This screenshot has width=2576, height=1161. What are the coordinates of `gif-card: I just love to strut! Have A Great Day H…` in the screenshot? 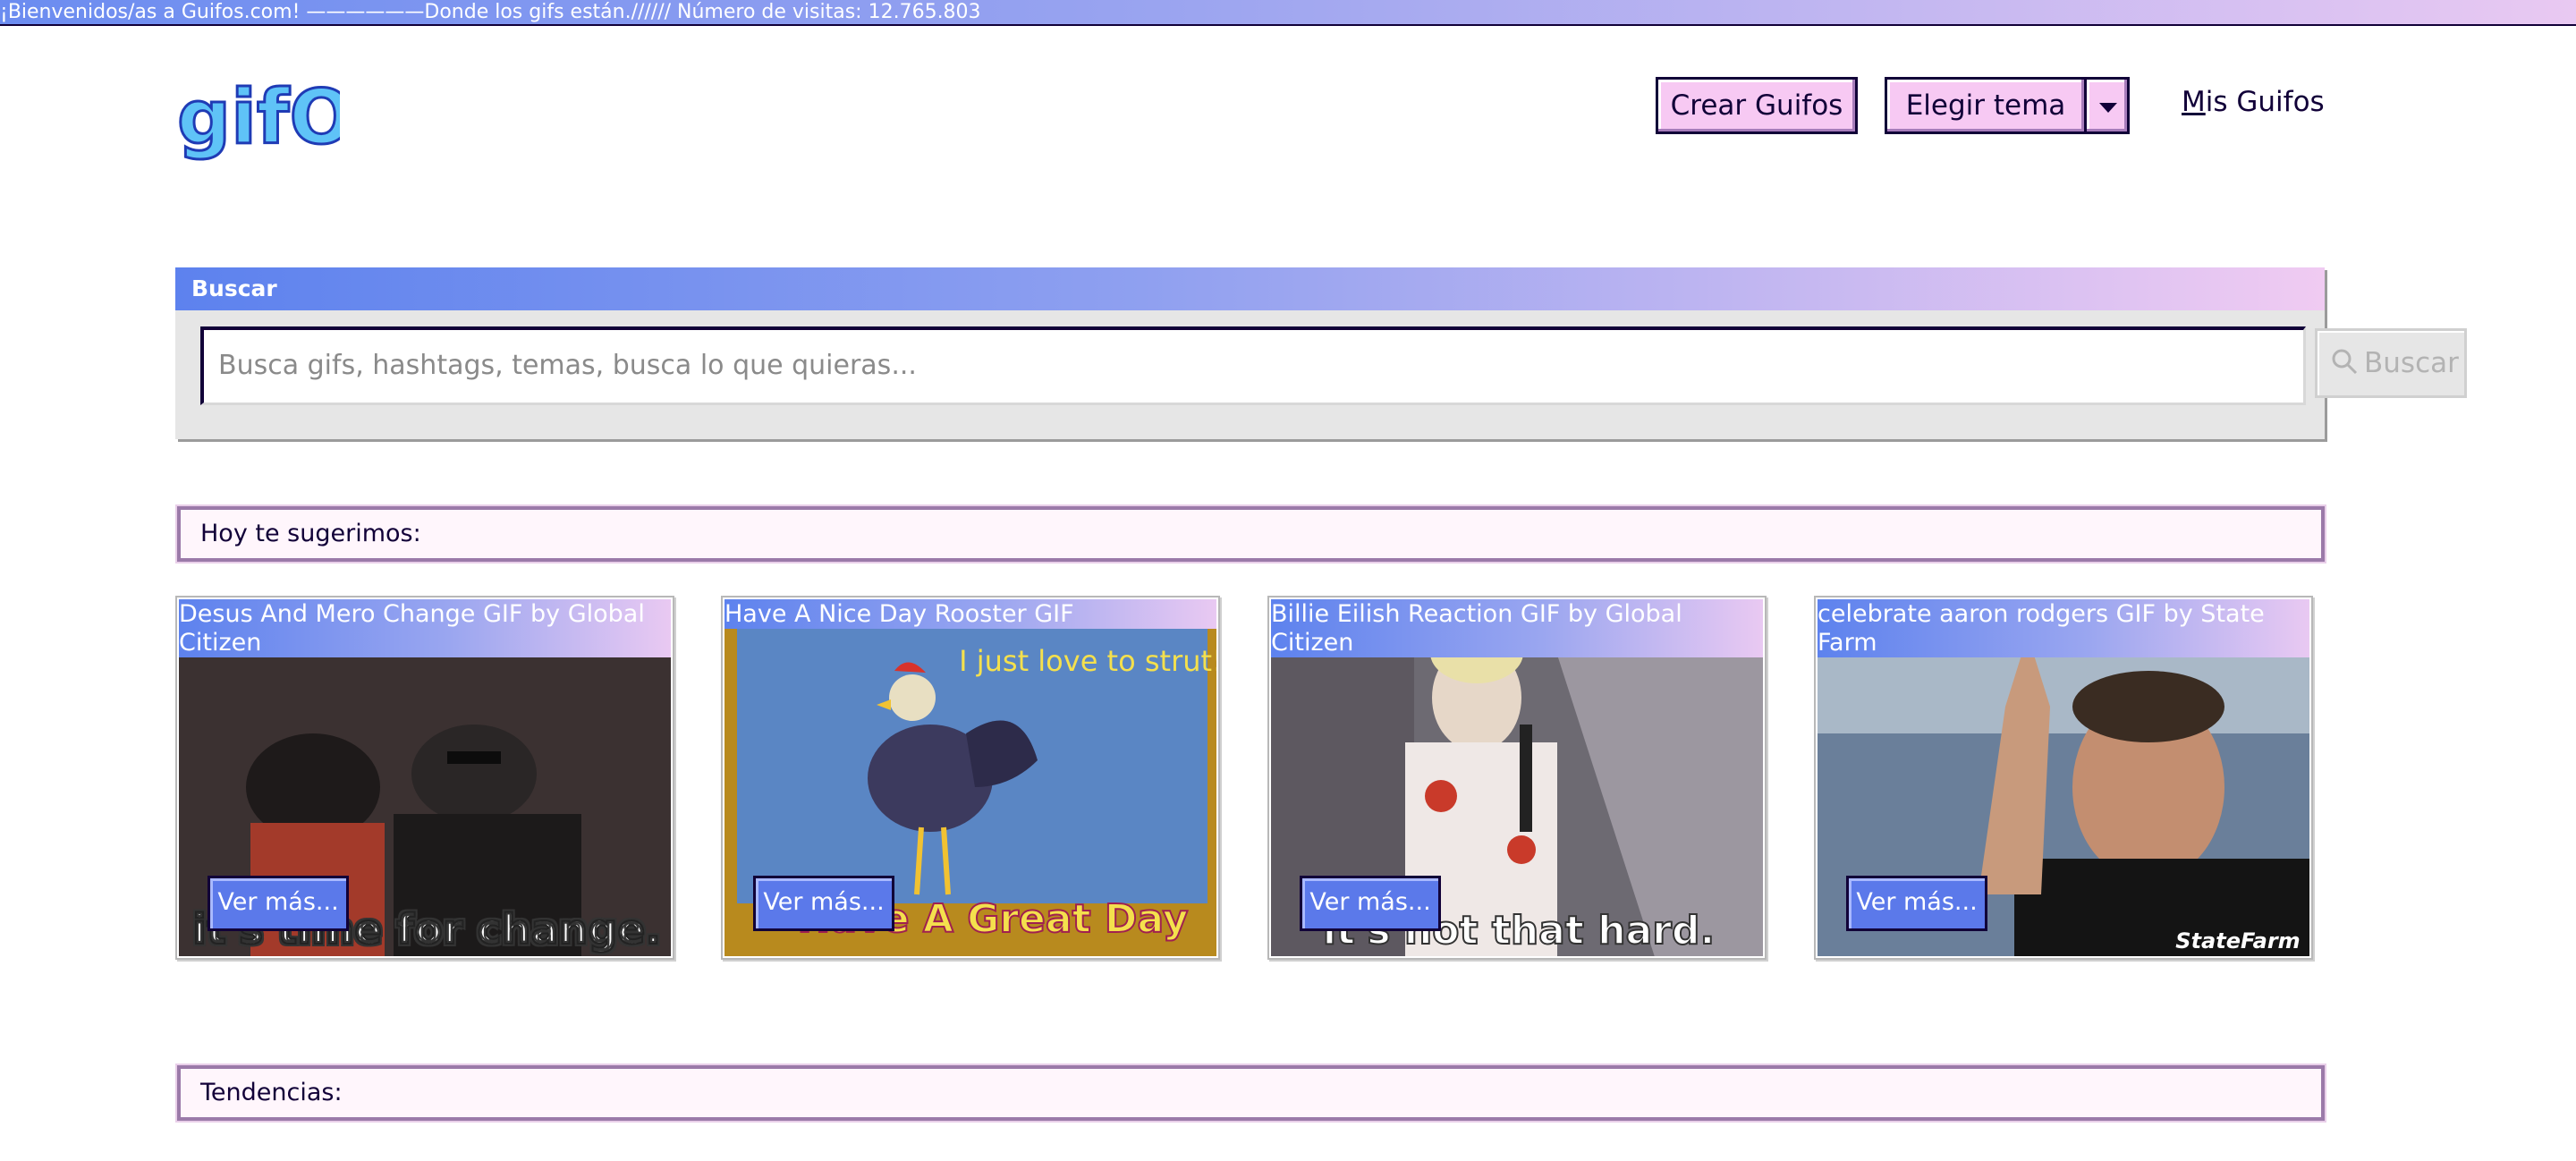 It's located at (970, 778).